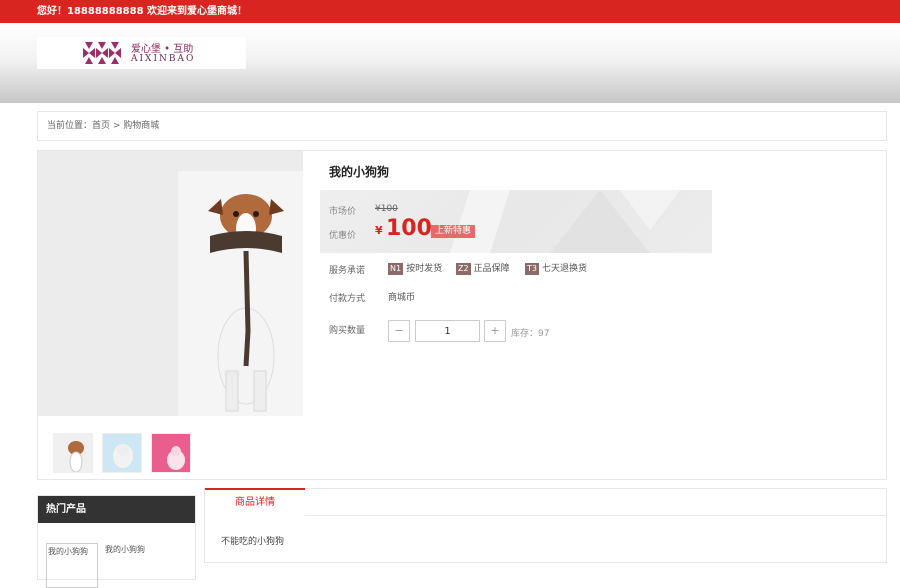 This screenshot has height=588, width=900. Describe the element at coordinates (450, 11) in the screenshot. I see `welcome-bar: 您好！18888888888 欢迎来到爱心堡商城！` at that location.